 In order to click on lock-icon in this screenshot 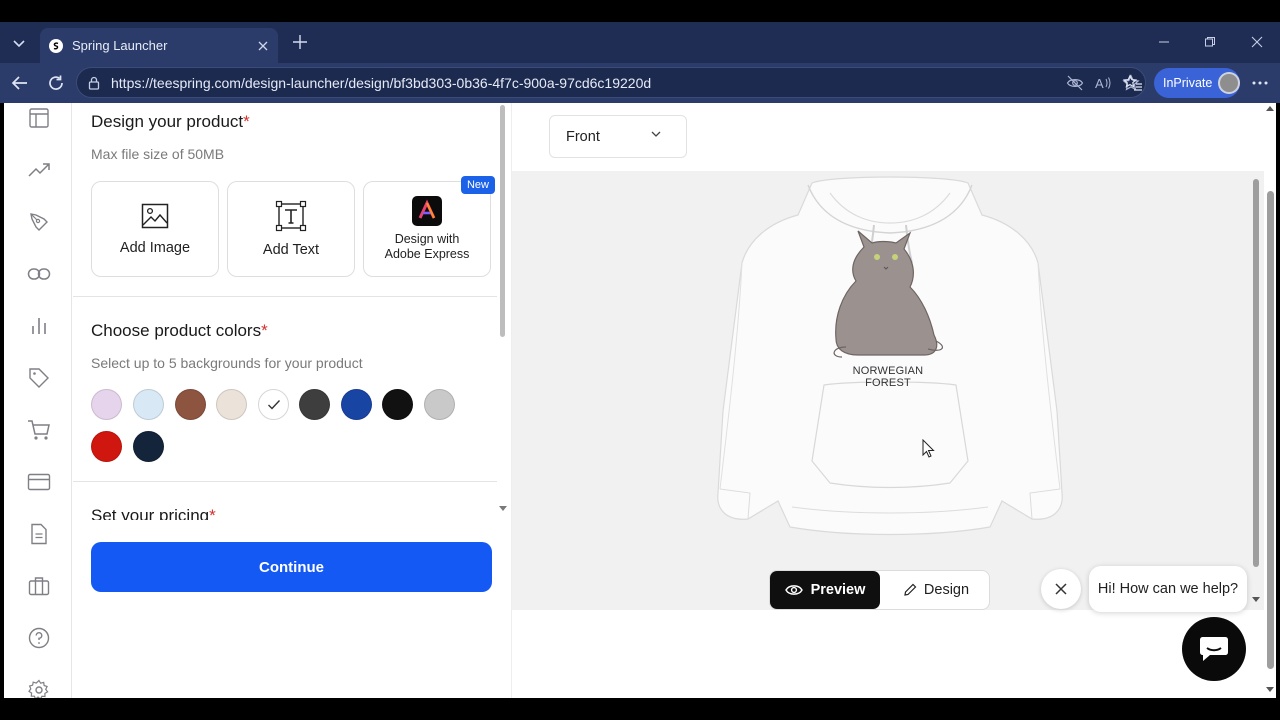, I will do `click(94, 83)`.